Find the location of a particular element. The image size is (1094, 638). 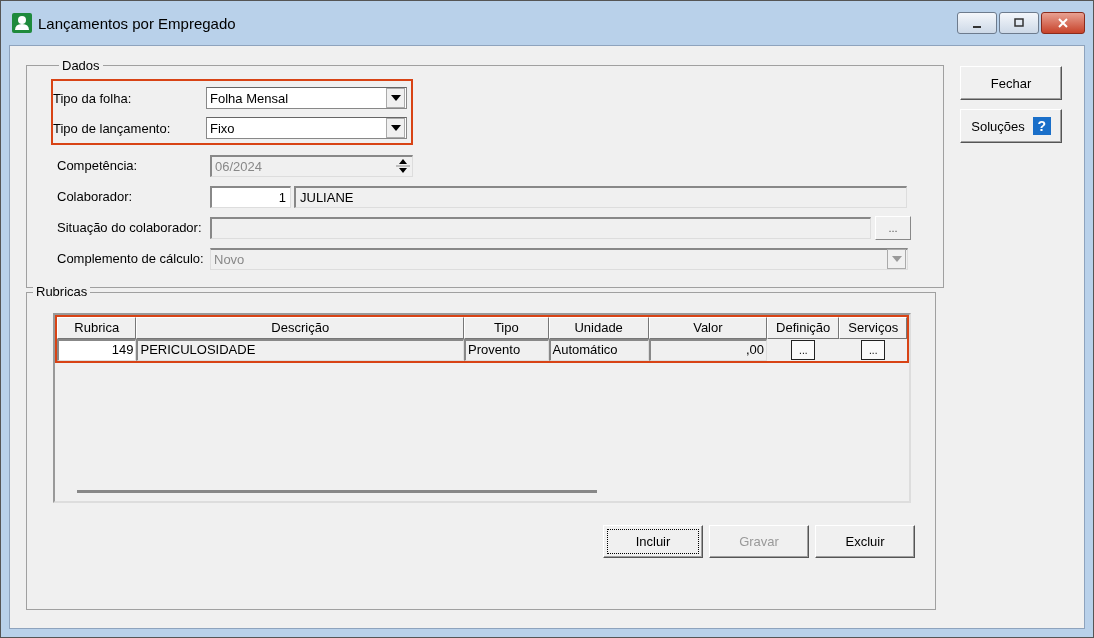

field-label: Tipo da folha: is located at coordinates (93, 98).